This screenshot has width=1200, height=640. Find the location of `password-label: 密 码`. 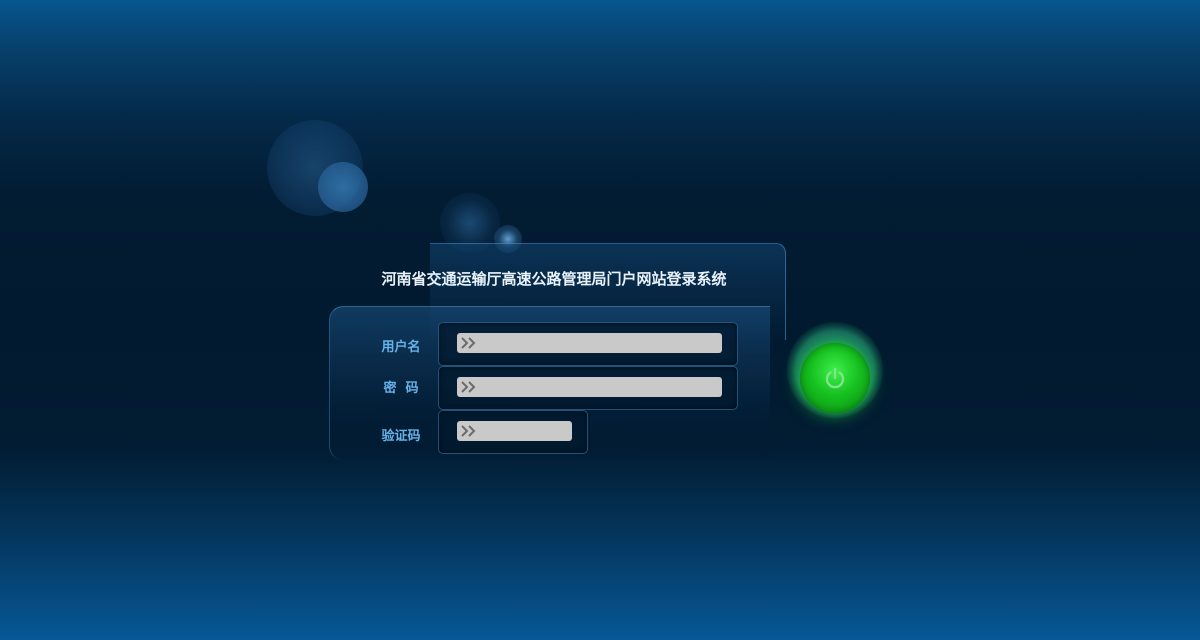

password-label: 密 码 is located at coordinates (401, 388).